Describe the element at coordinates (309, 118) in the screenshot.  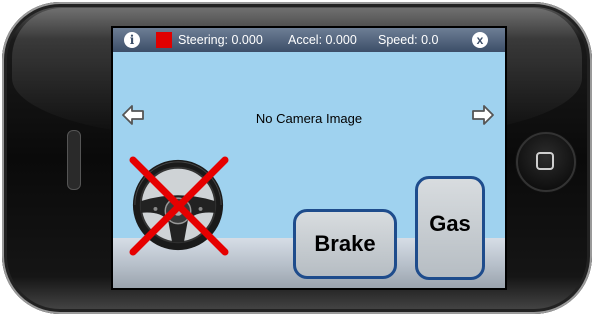
I see `camera-status-message: No Camera Image` at that location.